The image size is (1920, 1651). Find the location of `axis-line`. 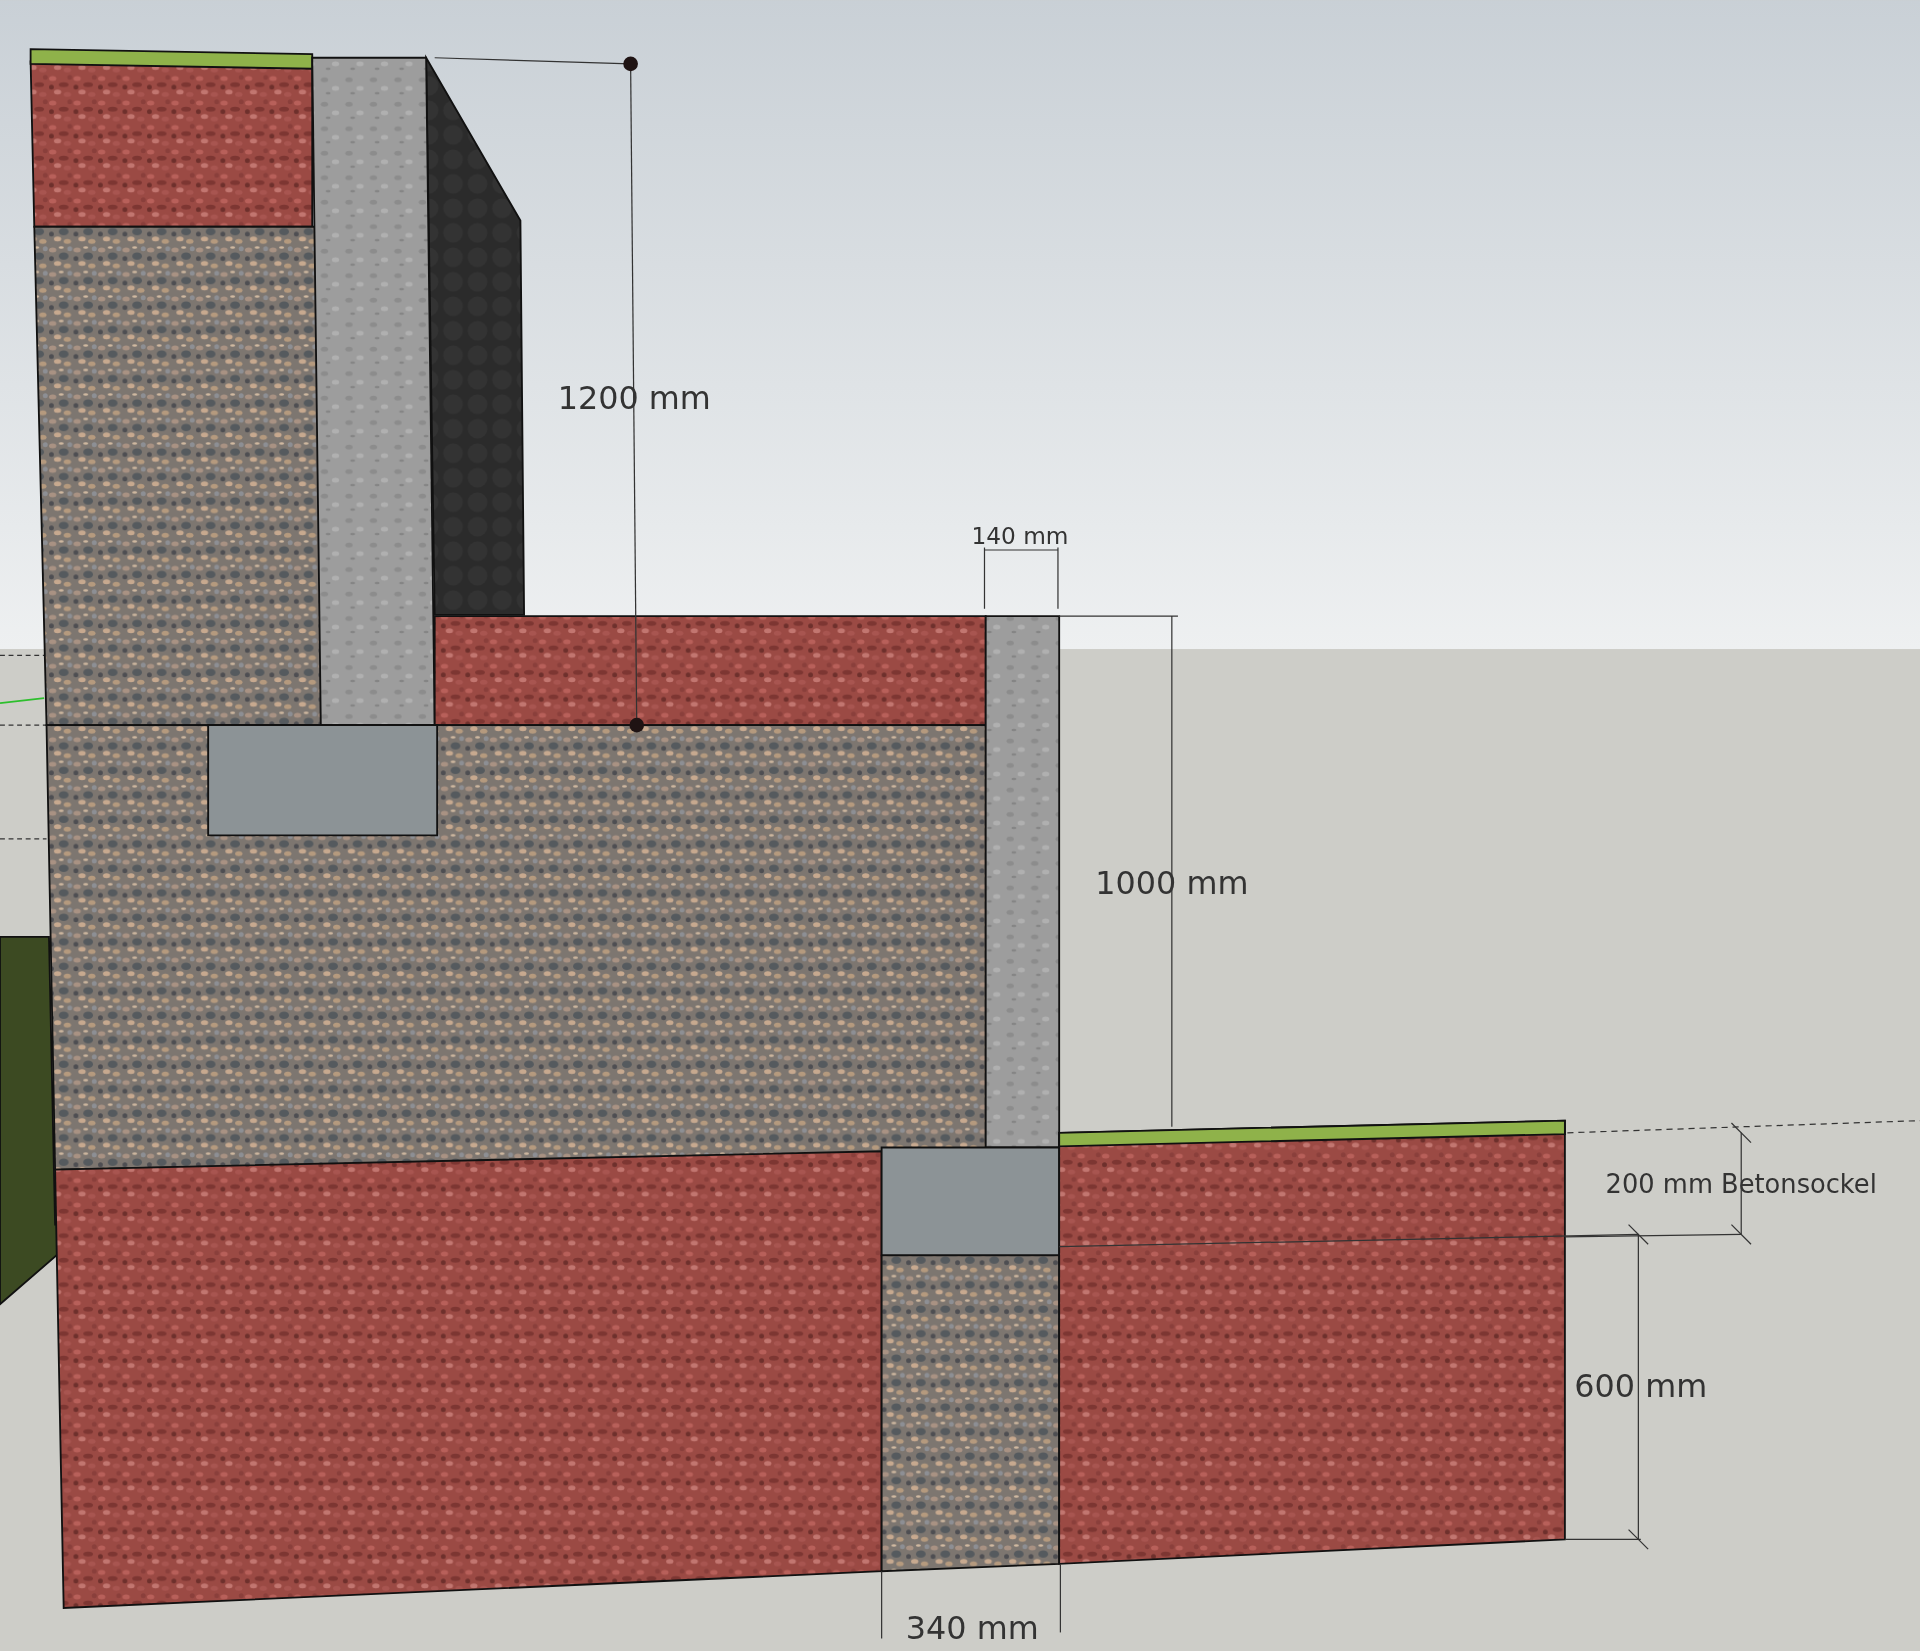

axis-line is located at coordinates (22, 700).